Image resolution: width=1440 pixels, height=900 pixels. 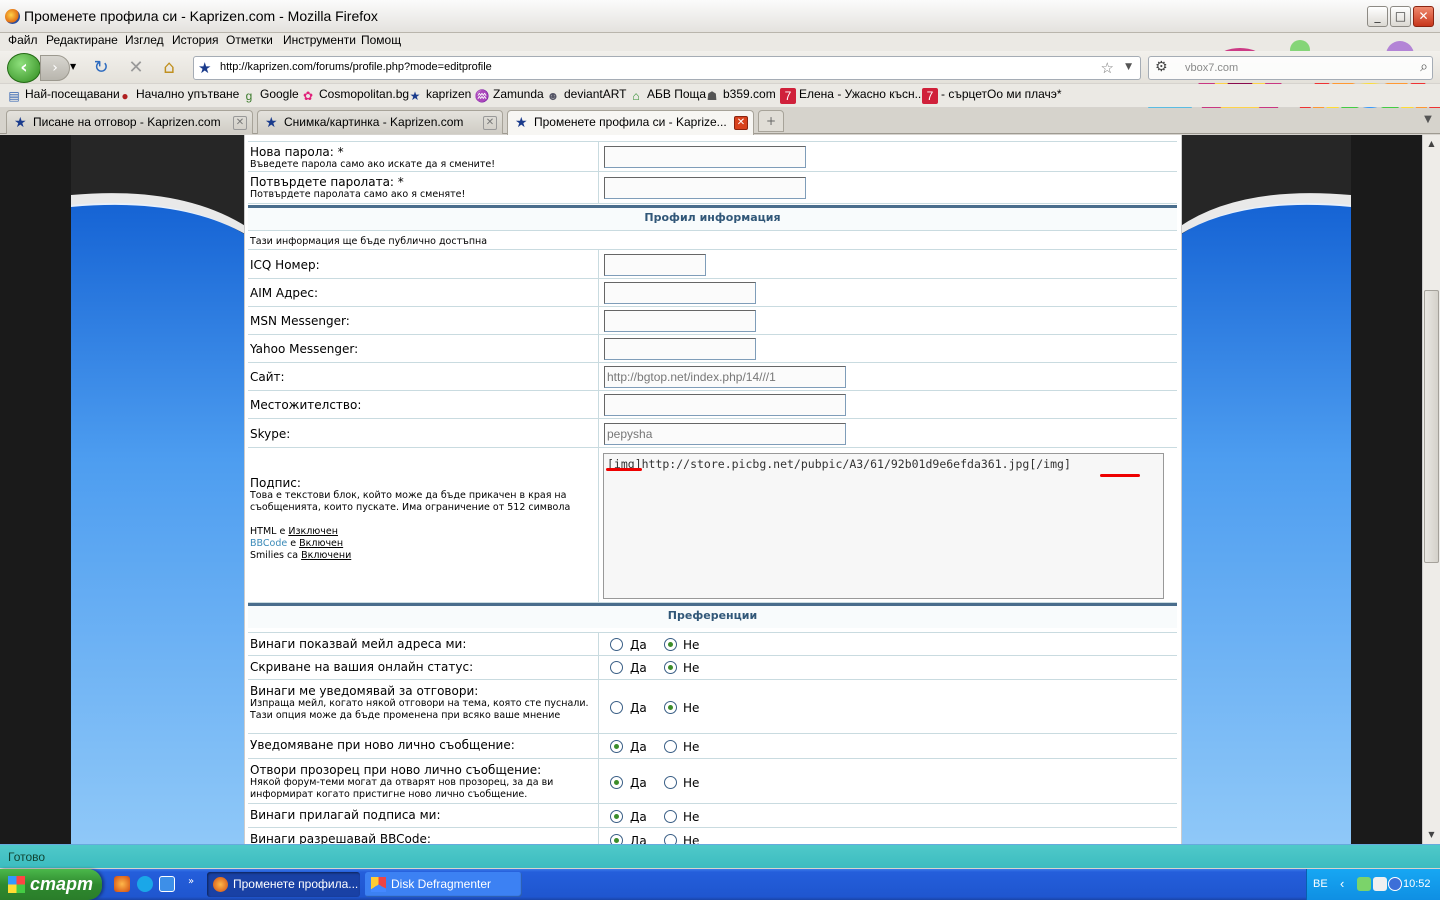 What do you see at coordinates (992, 95) in the screenshot?
I see `bookmark-heart: 7- сърцетОо ми плачэ*` at bounding box center [992, 95].